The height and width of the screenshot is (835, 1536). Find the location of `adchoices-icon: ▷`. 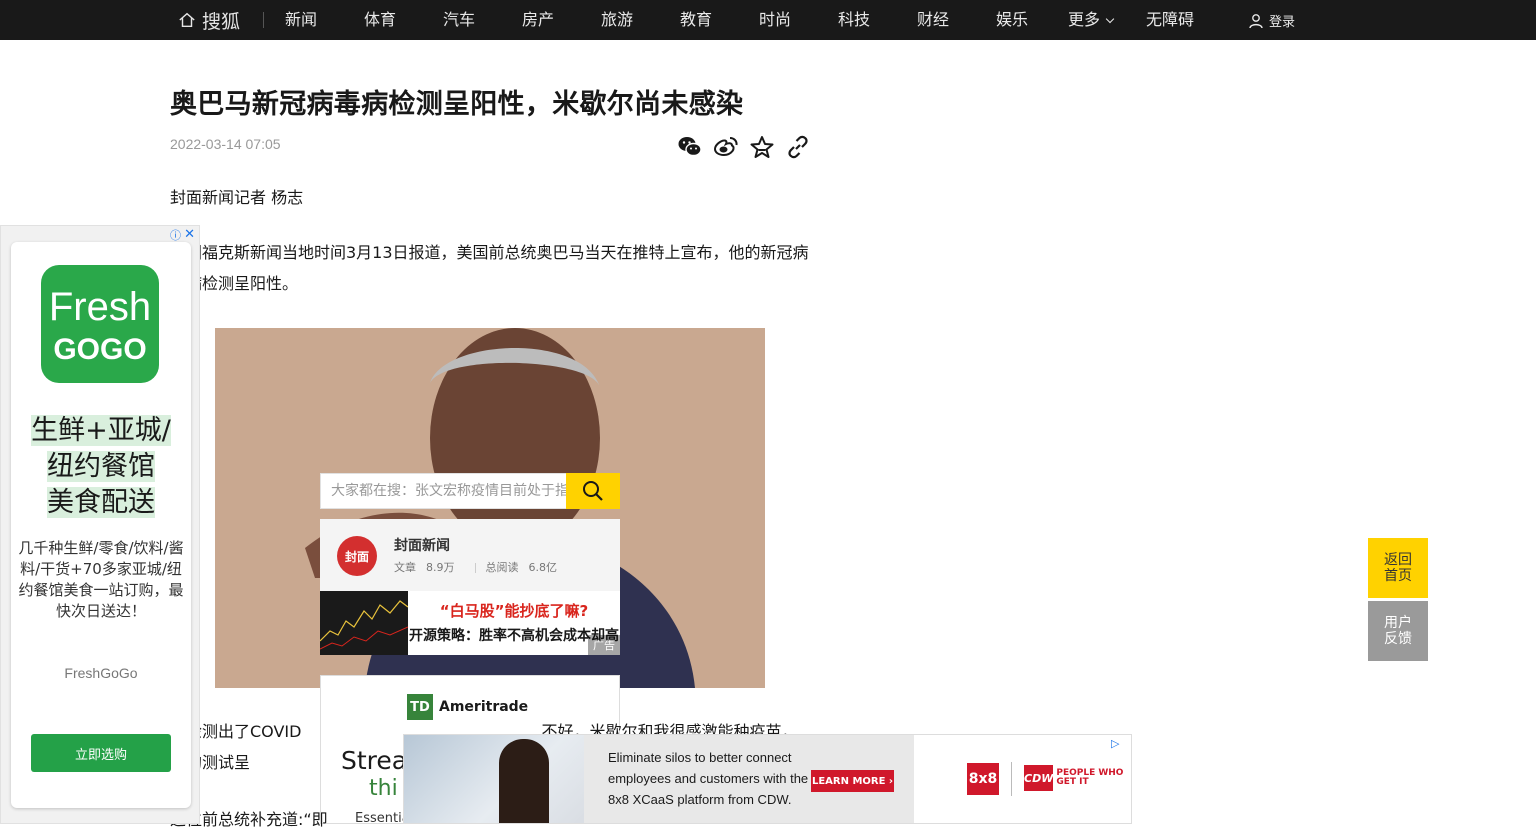

adchoices-icon: ▷ is located at coordinates (1120, 744).